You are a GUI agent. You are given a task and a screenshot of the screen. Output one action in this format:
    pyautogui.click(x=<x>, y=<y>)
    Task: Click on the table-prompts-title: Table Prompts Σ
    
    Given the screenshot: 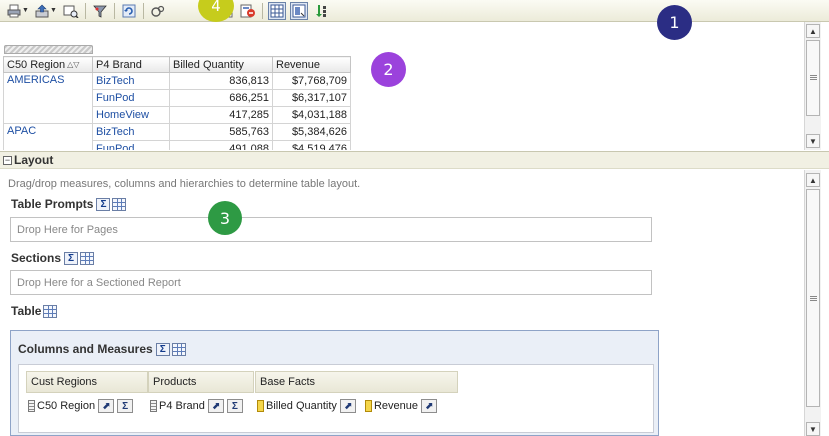 What is the action you would take?
    pyautogui.click(x=69, y=204)
    